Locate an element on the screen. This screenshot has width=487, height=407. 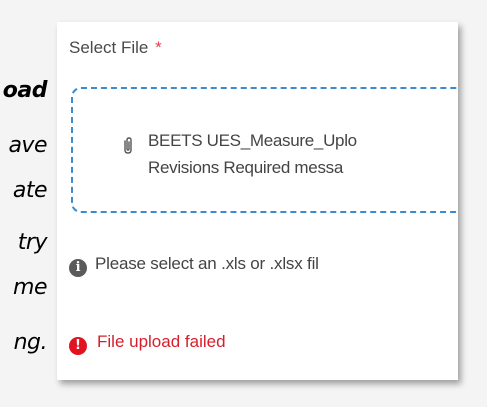
background-text-line: oad is located at coordinates (25, 90).